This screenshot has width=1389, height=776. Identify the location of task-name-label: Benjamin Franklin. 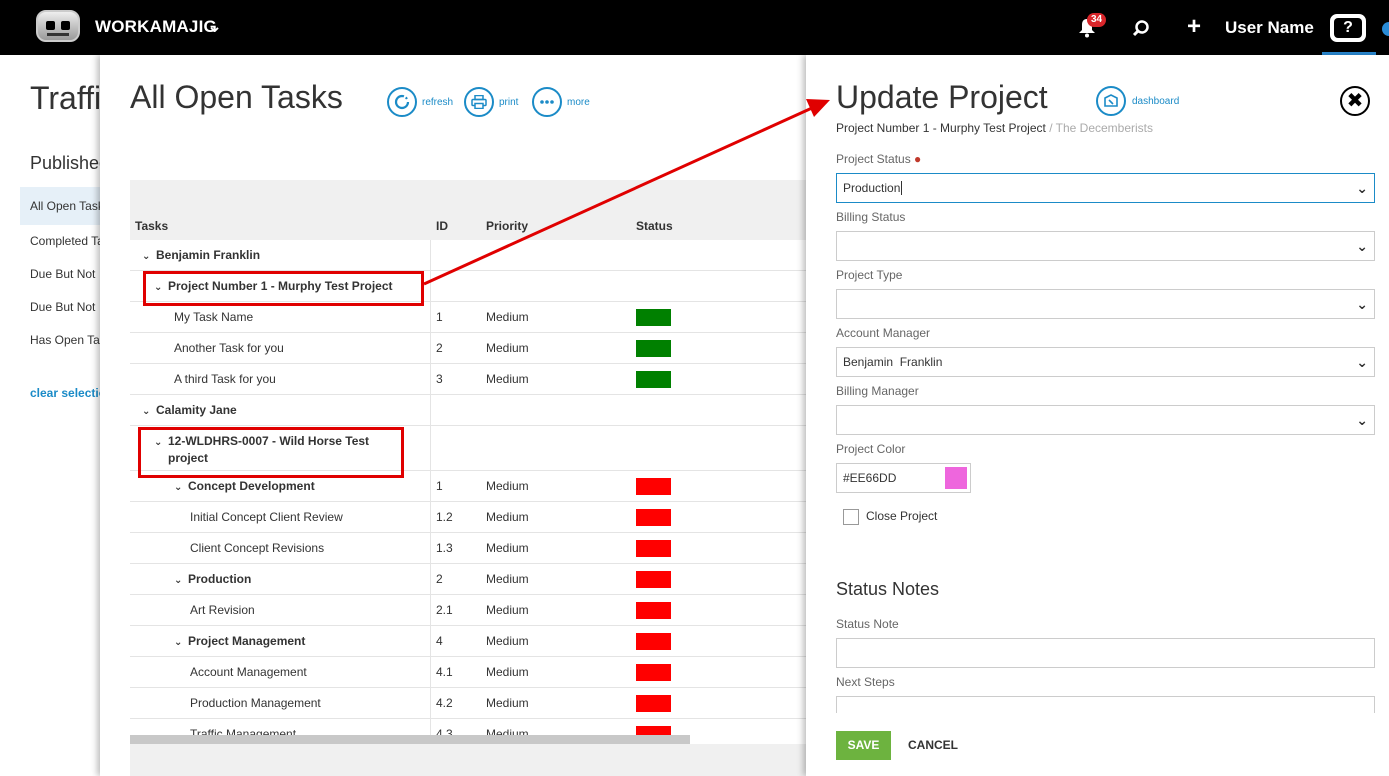
(208, 255).